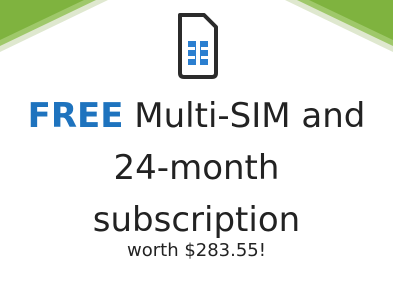 This screenshot has height=298, width=393. What do you see at coordinates (339, 26) in the screenshot?
I see `decorative-corner-right` at bounding box center [339, 26].